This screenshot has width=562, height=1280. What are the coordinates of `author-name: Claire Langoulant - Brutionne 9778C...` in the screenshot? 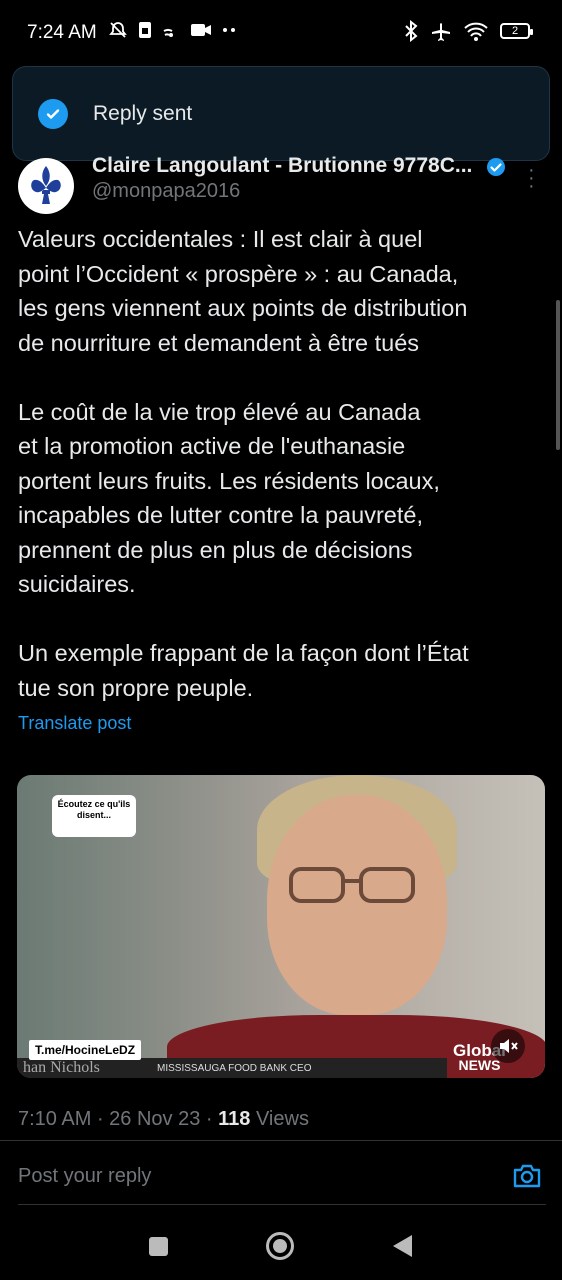 It's located at (287, 166).